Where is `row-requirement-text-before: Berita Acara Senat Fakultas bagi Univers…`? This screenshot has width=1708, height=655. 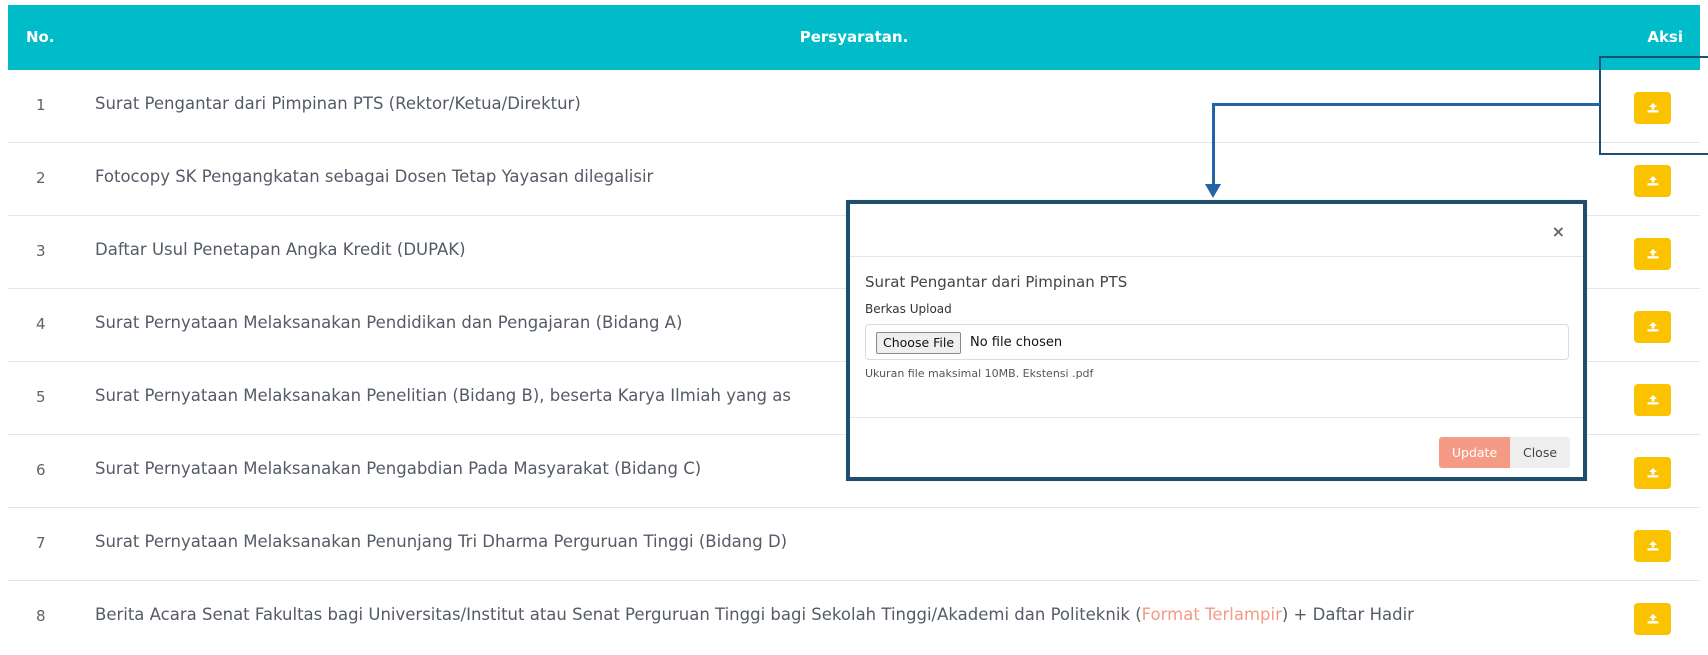
row-requirement-text-before: Berita Acara Senat Fakultas bagi Univers… is located at coordinates (618, 614).